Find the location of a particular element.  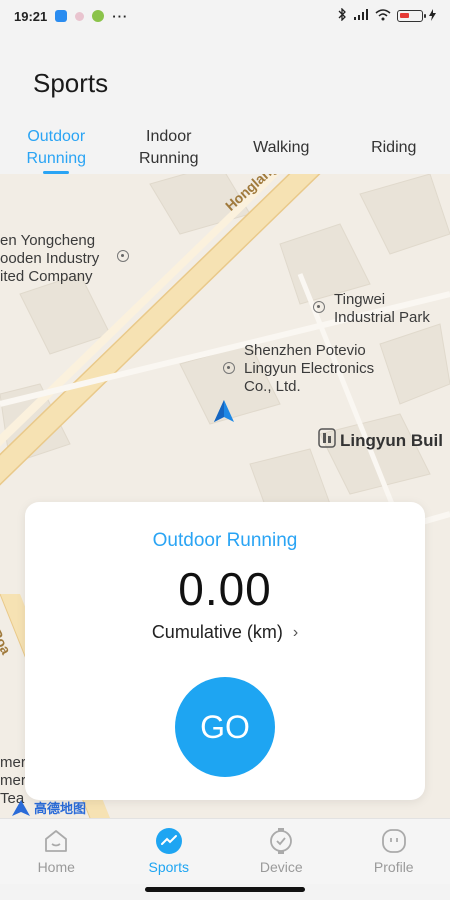

wifi-icon is located at coordinates (383, 16).